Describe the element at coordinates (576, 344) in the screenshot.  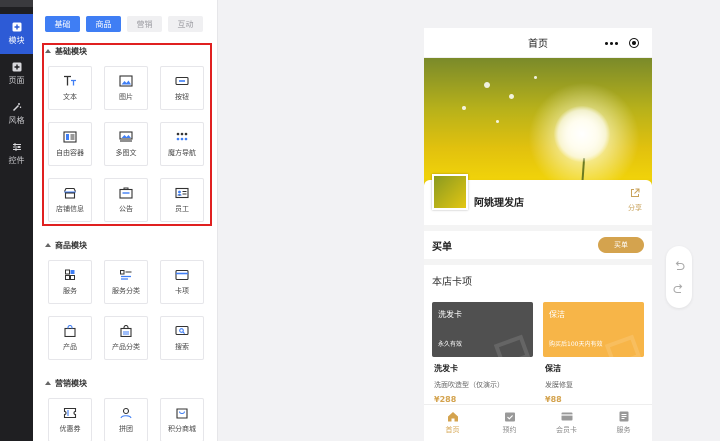
I see `card-validity: 购买后100天内有效` at that location.